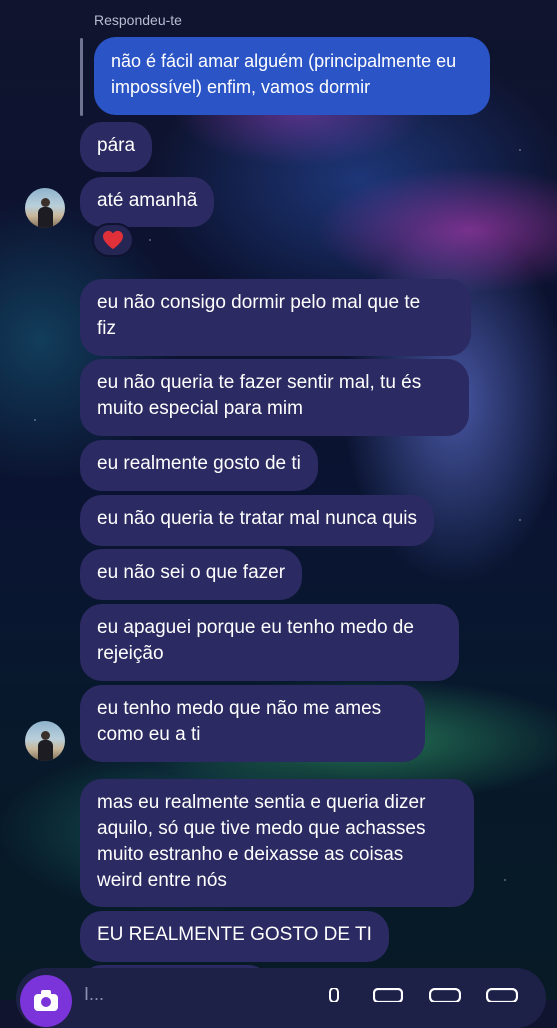  I want to click on replied-message-line-2: impossível) enfim, vamos dormir, so click(241, 87).